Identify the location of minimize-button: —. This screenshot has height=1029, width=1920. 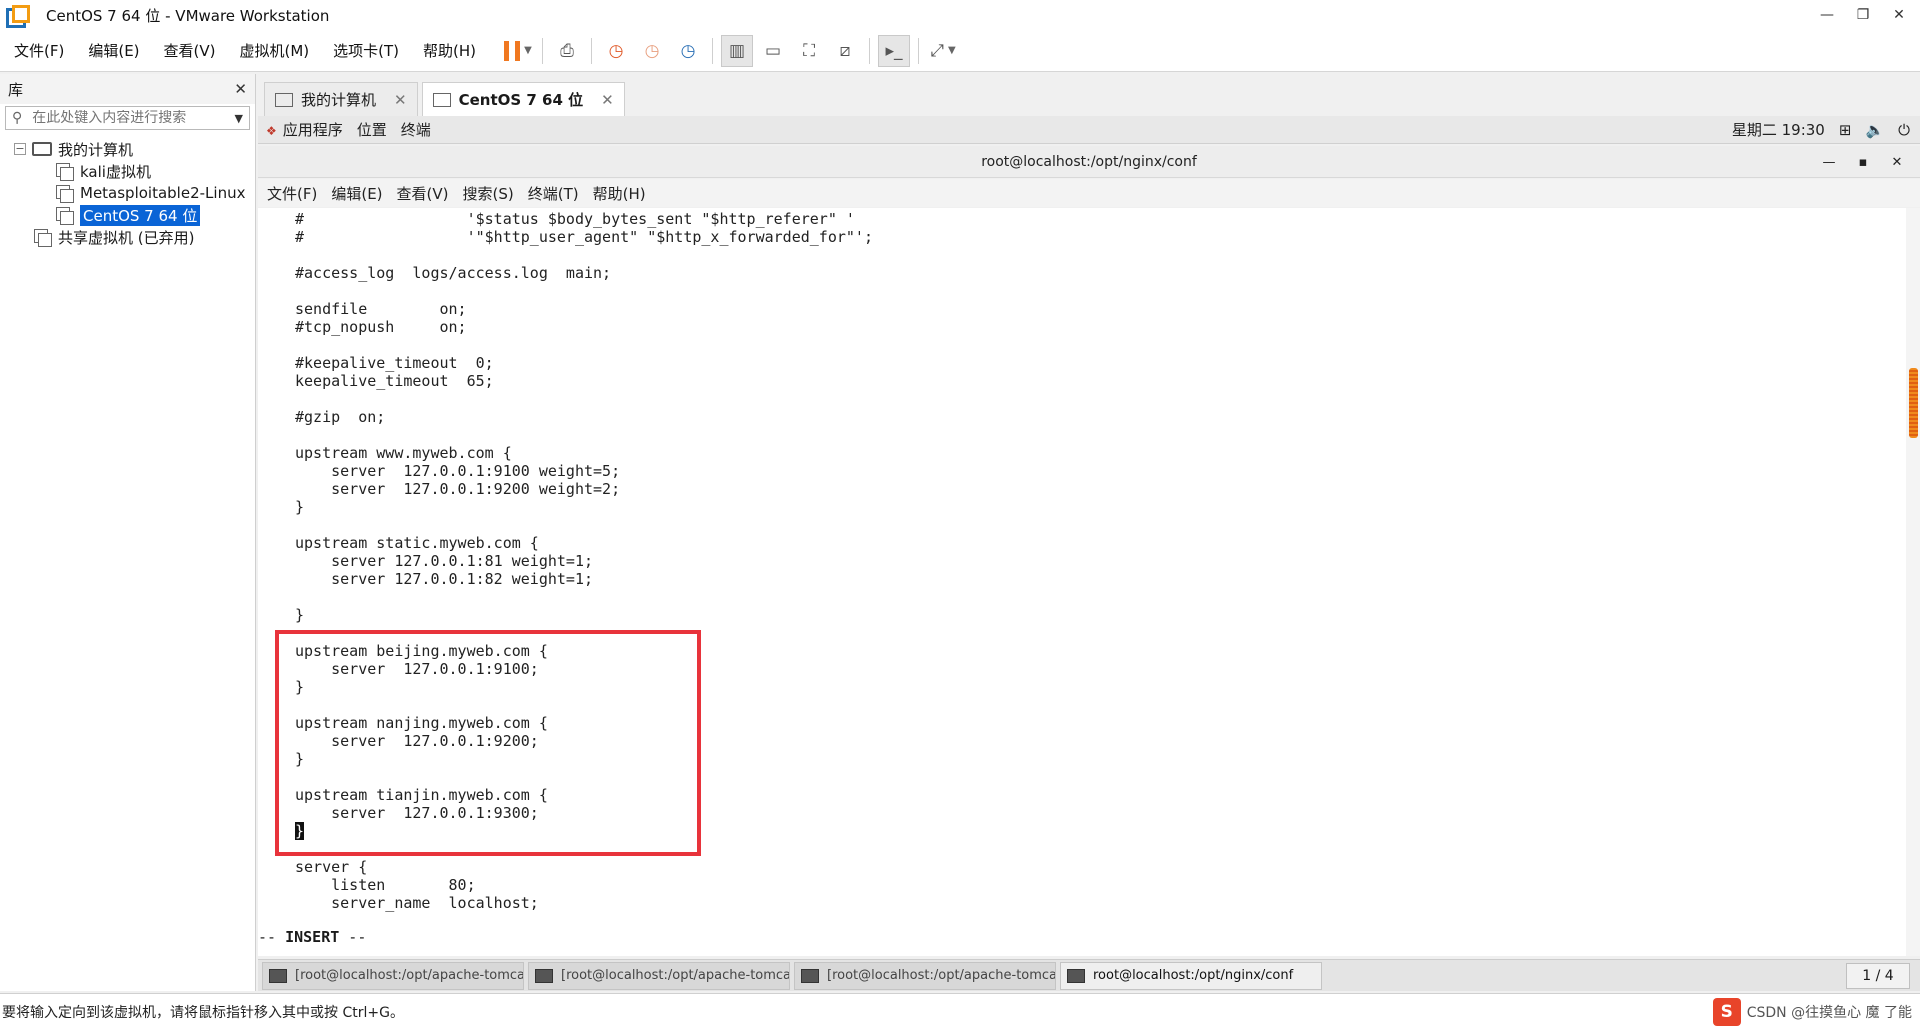
(1827, 15).